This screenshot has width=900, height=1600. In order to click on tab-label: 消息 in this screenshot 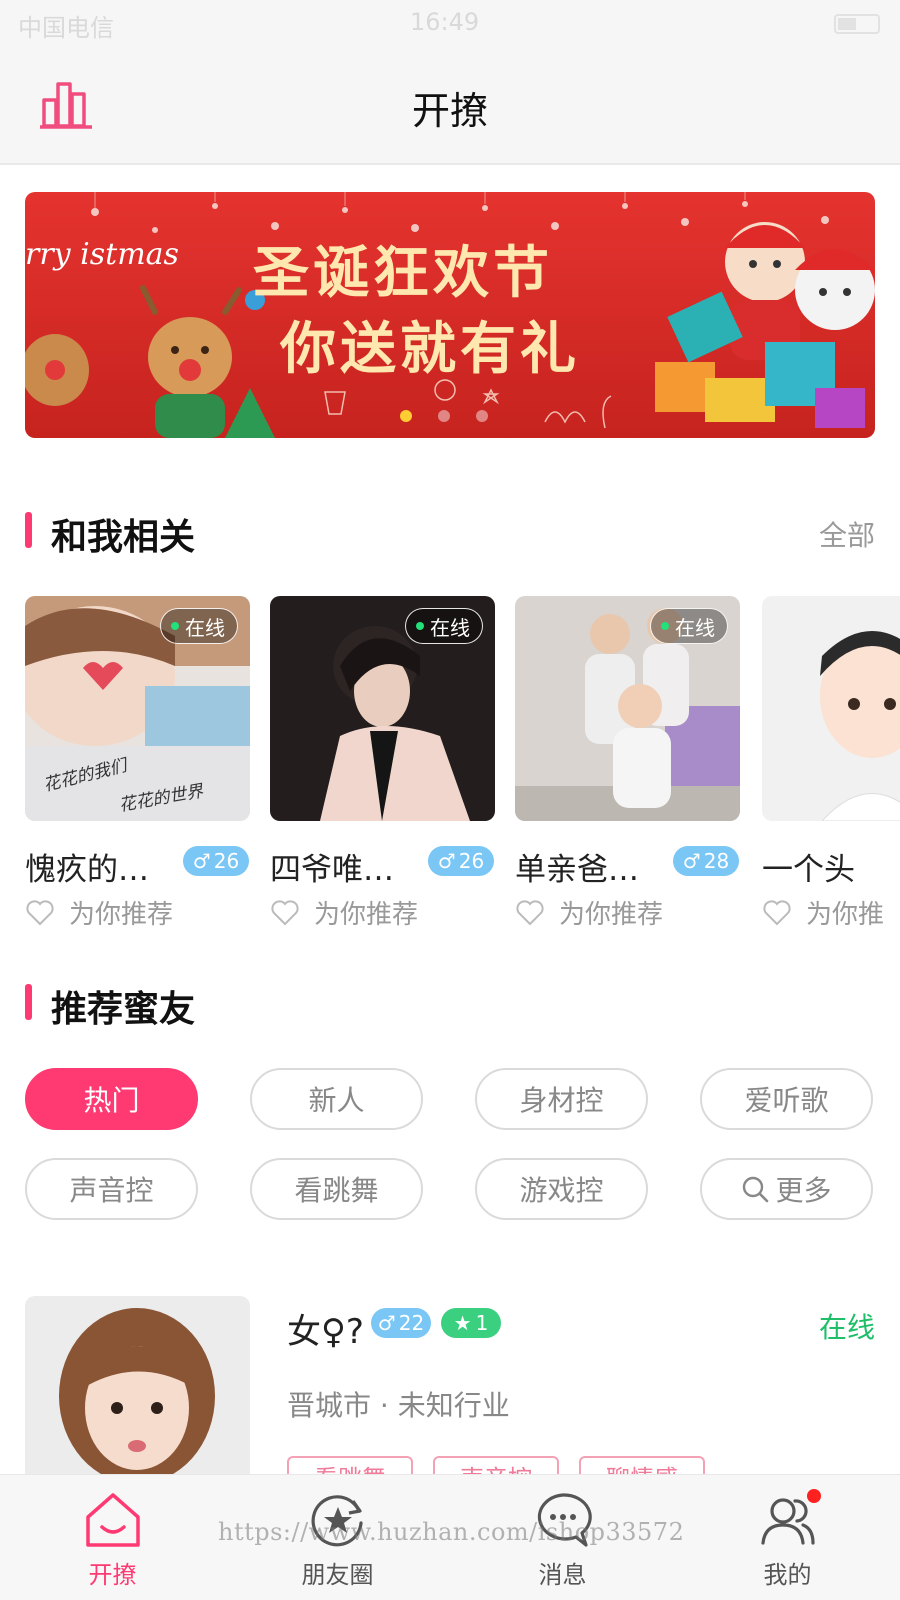, I will do `click(562, 1575)`.